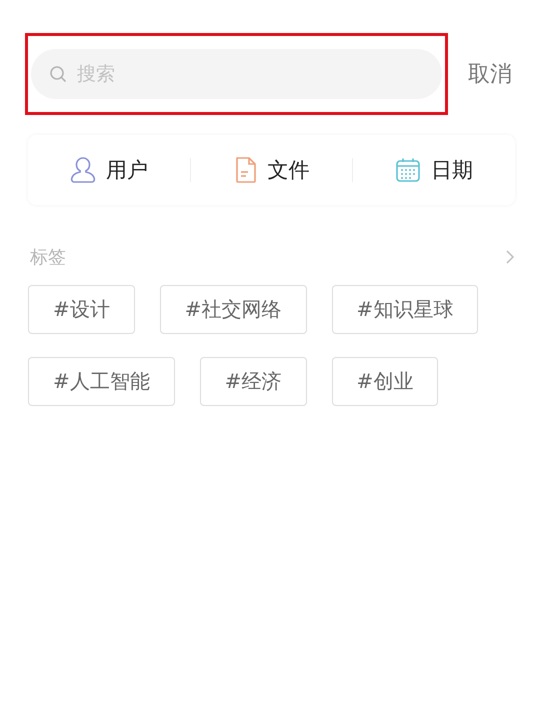 This screenshot has width=536, height=720. What do you see at coordinates (233, 309) in the screenshot?
I see `tag-chip: #社交网络` at bounding box center [233, 309].